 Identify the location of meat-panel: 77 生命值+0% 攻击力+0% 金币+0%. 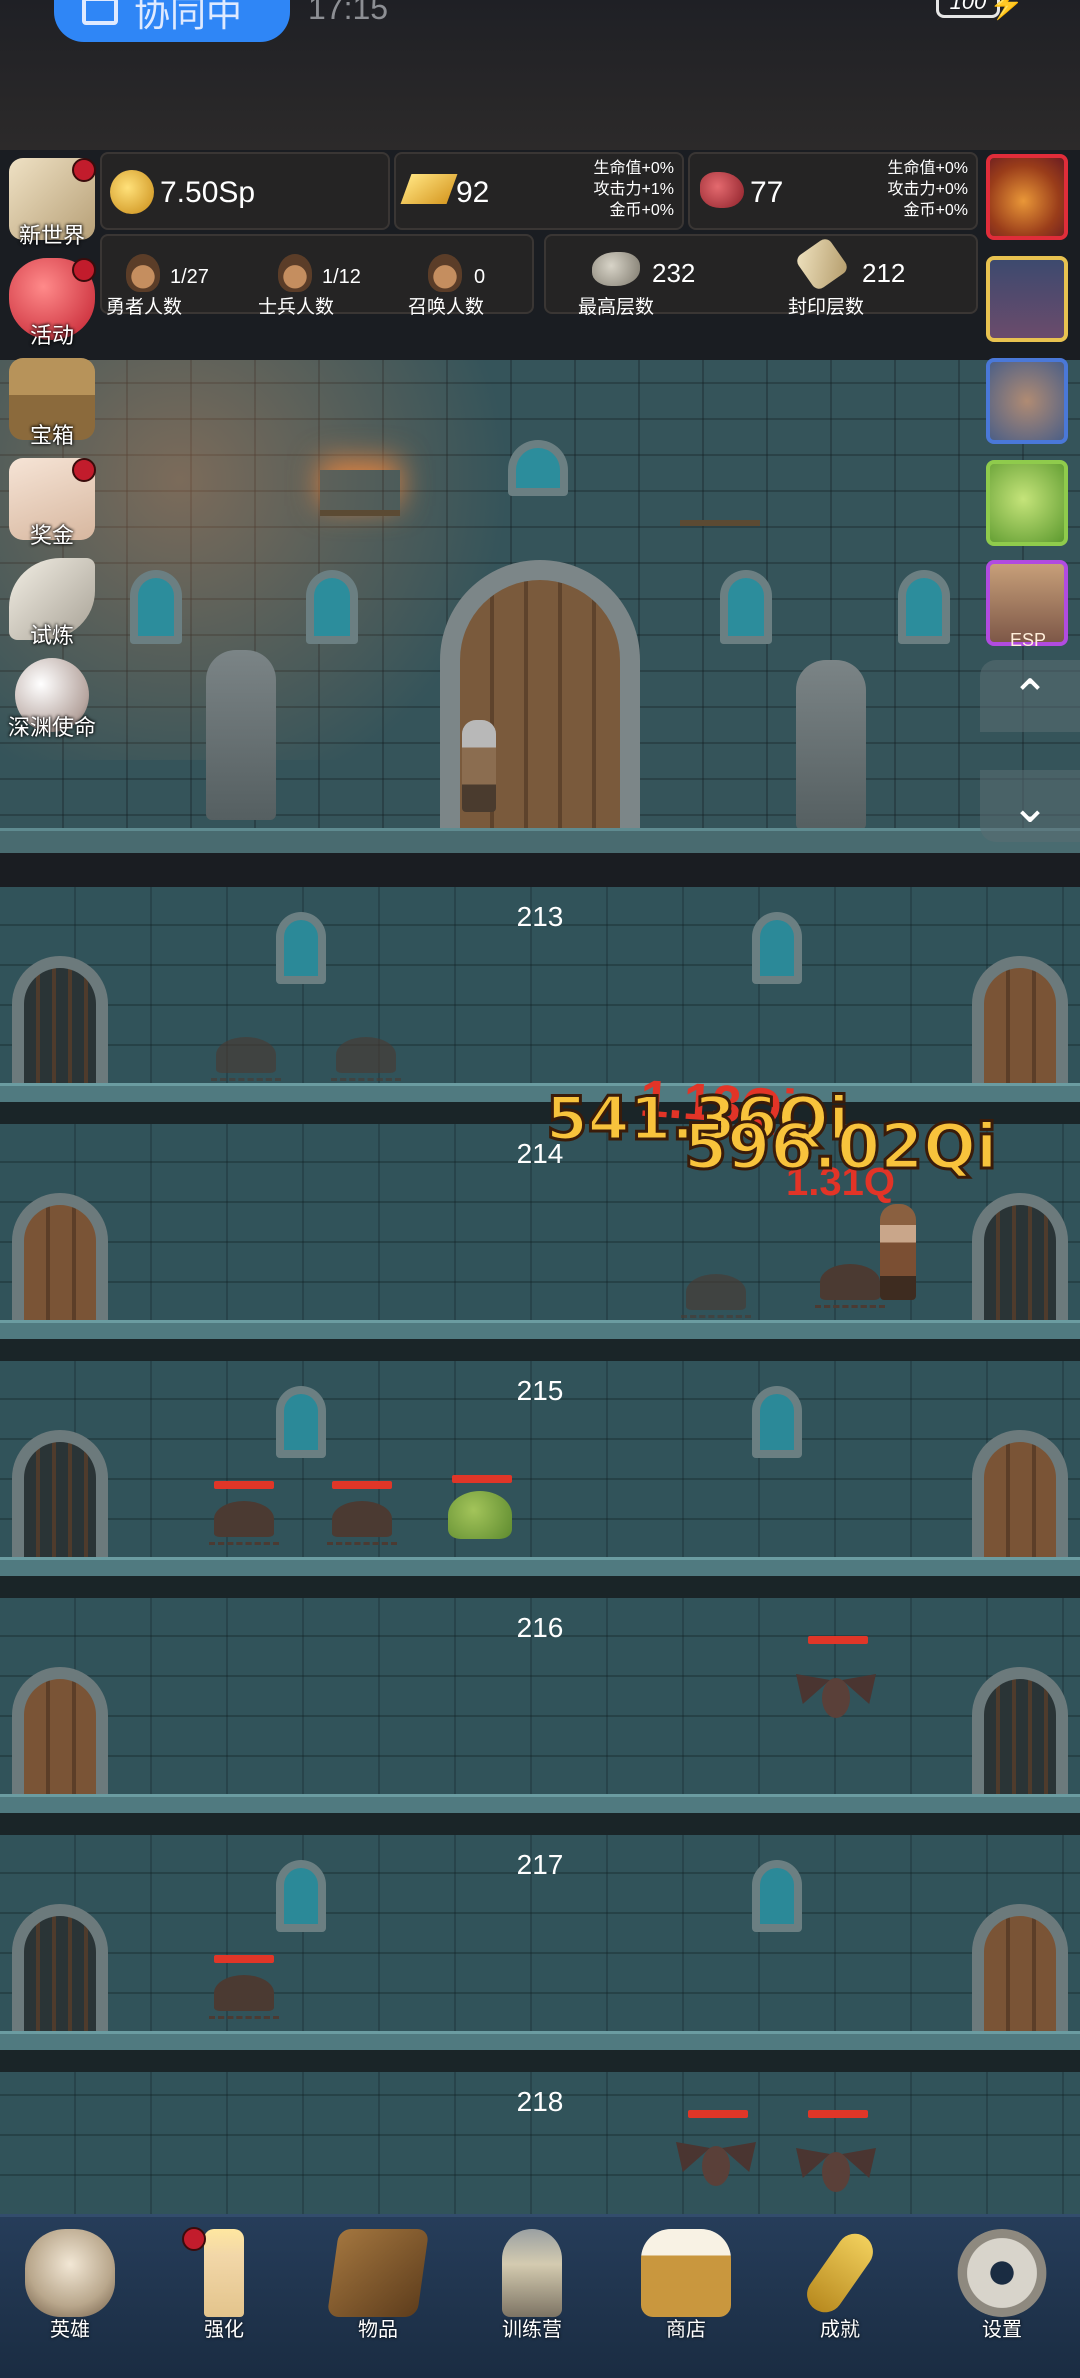
(833, 191).